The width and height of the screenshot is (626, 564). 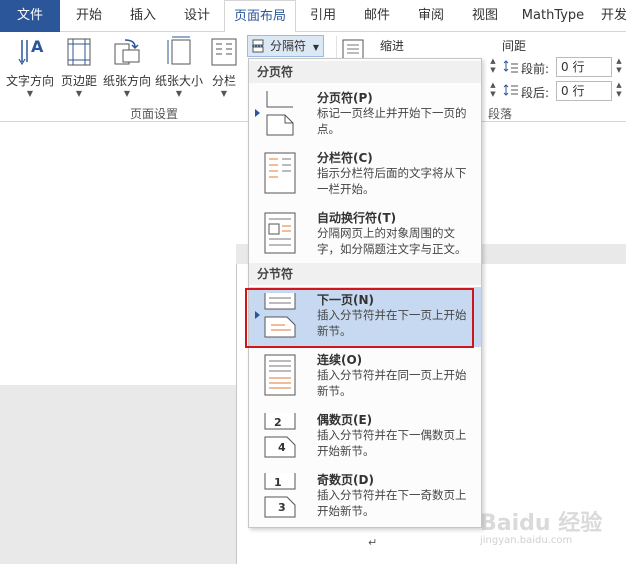 What do you see at coordinates (179, 50) in the screenshot?
I see `paper-size-icon` at bounding box center [179, 50].